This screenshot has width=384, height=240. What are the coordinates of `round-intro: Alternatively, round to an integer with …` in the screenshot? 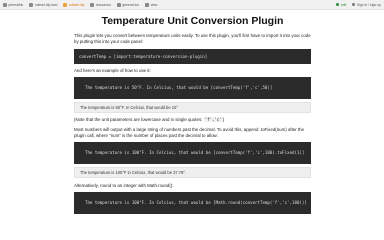 It's located at (124, 185).